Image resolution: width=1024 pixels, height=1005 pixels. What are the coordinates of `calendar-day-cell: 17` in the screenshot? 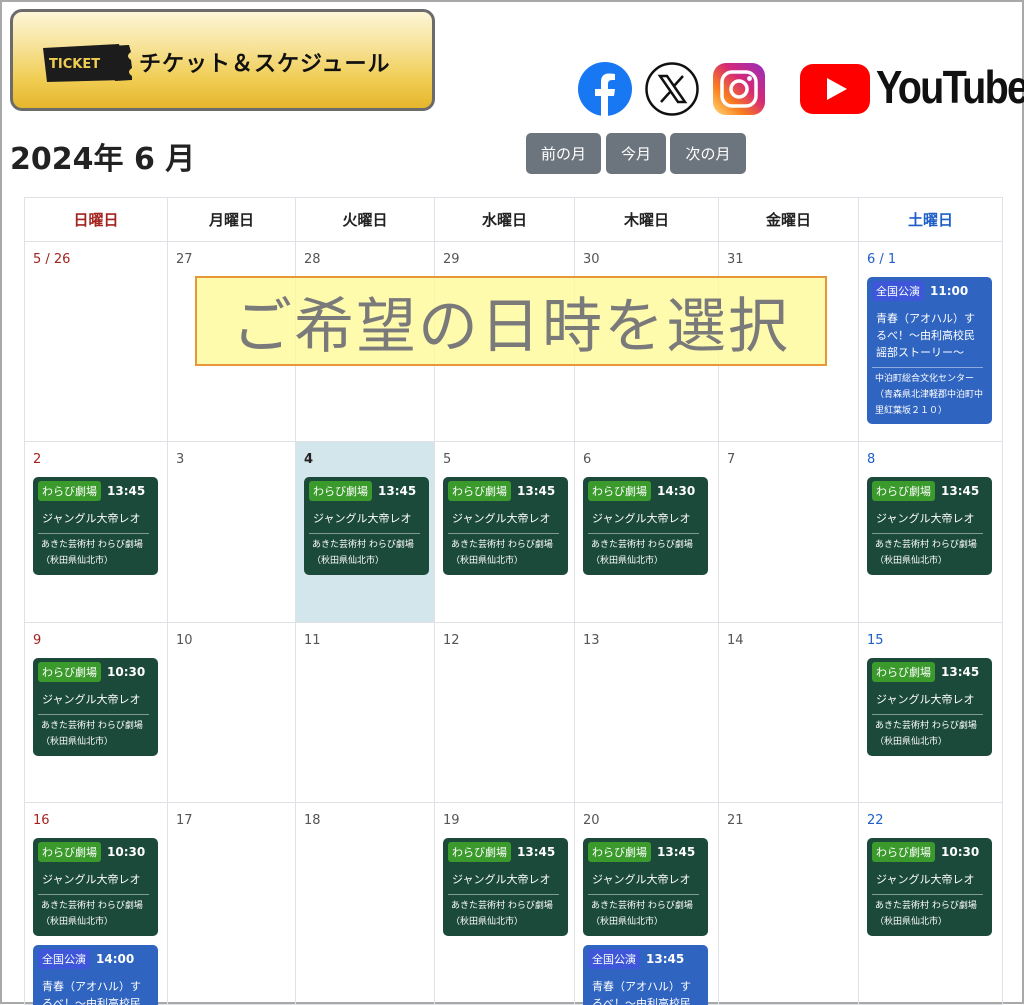 It's located at (231, 903).